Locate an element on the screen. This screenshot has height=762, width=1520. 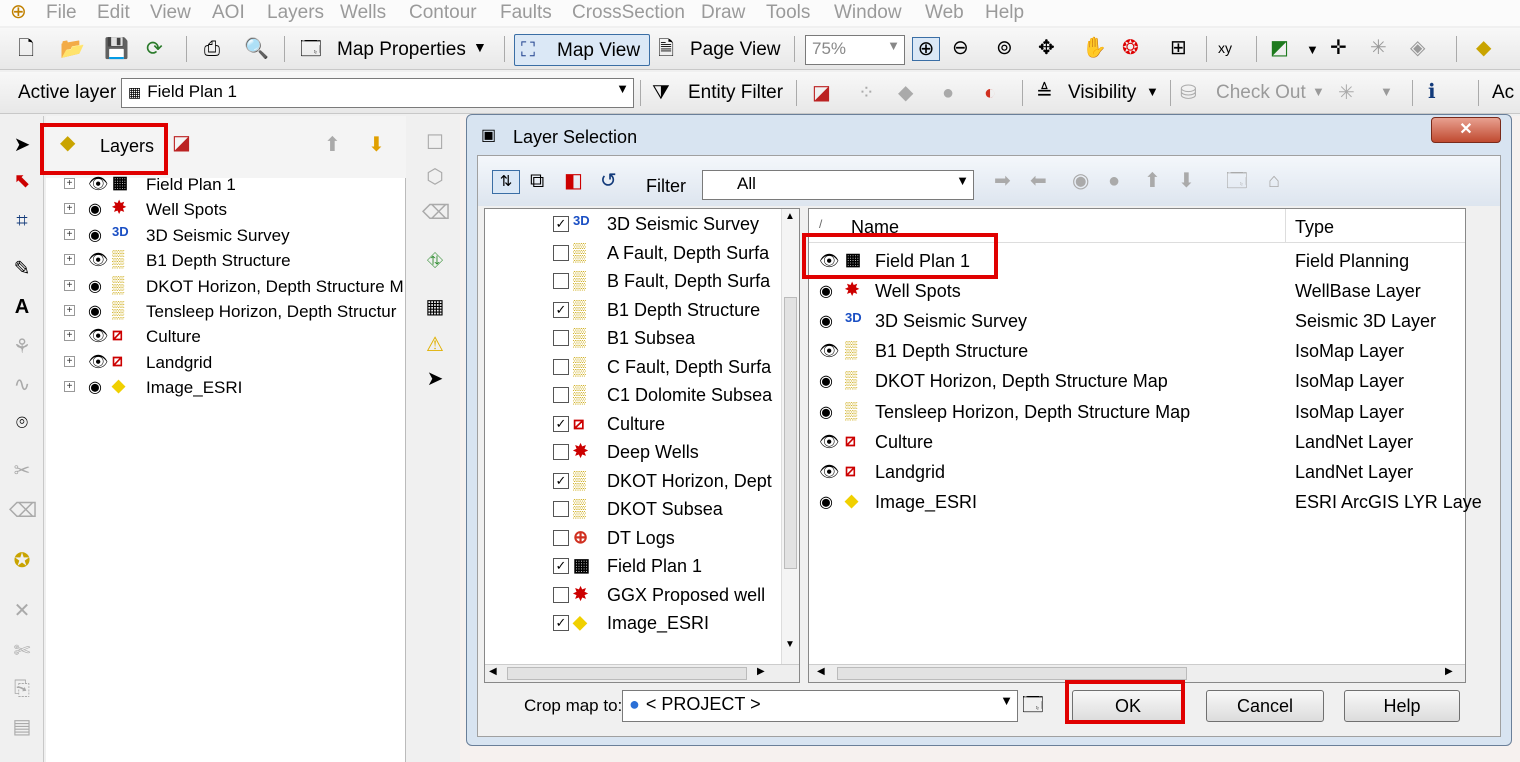
eye-toggle-icon: ◉ is located at coordinates (1080, 181).